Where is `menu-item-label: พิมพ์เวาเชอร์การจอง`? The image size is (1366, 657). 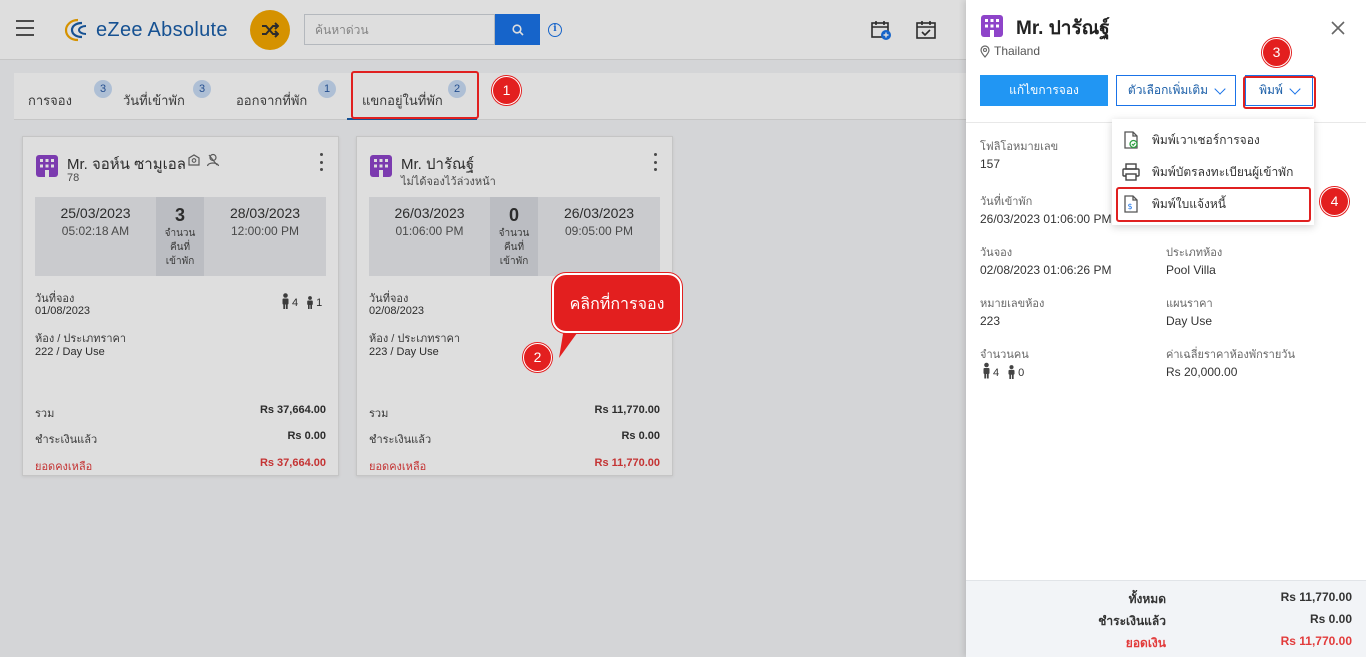 menu-item-label: พิมพ์เวาเชอร์การจอง is located at coordinates (1206, 139).